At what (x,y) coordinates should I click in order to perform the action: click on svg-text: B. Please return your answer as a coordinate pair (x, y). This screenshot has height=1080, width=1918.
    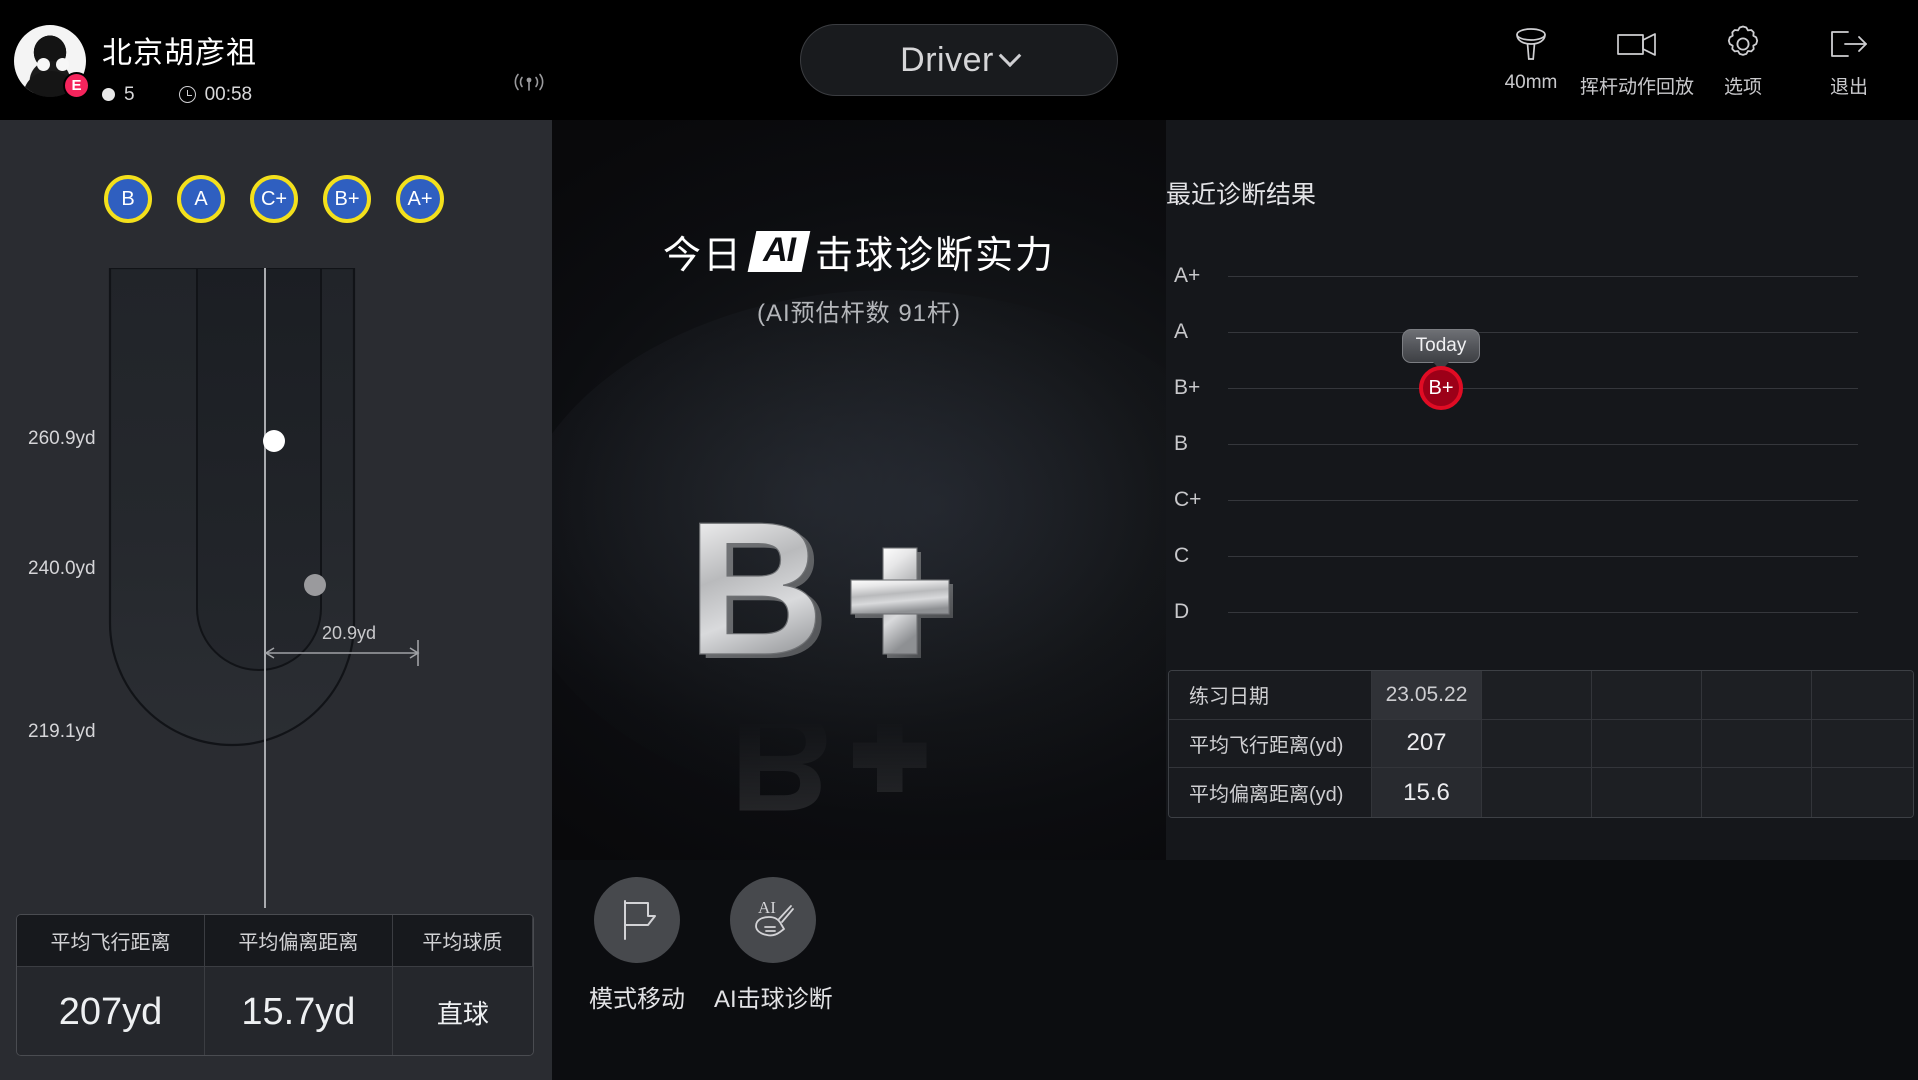
    Looking at the image, I should click on (755, 597).